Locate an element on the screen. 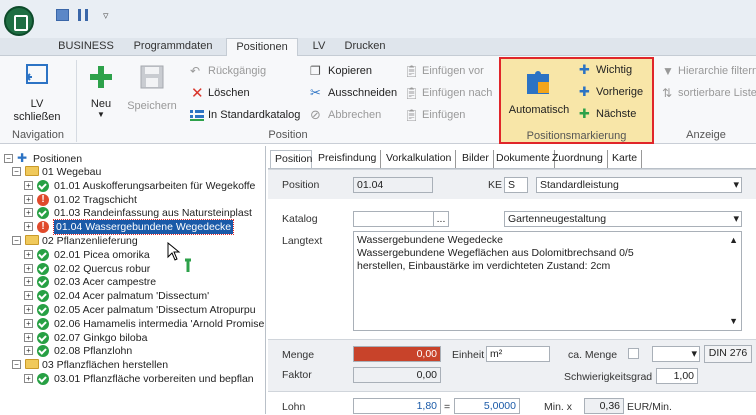  tab-zuordnung: Zuordnung is located at coordinates (578, 159).